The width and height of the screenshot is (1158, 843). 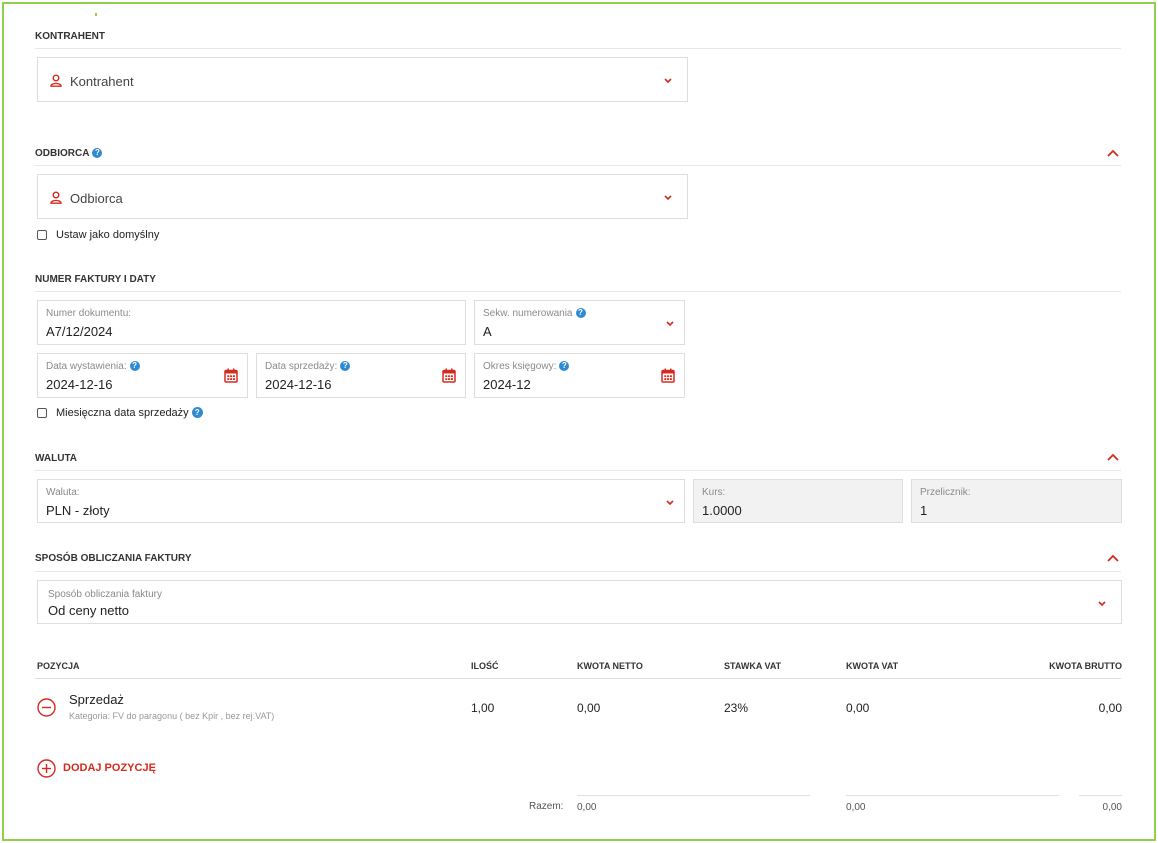 I want to click on col-net: KWOTA NETTO, so click(x=610, y=666).